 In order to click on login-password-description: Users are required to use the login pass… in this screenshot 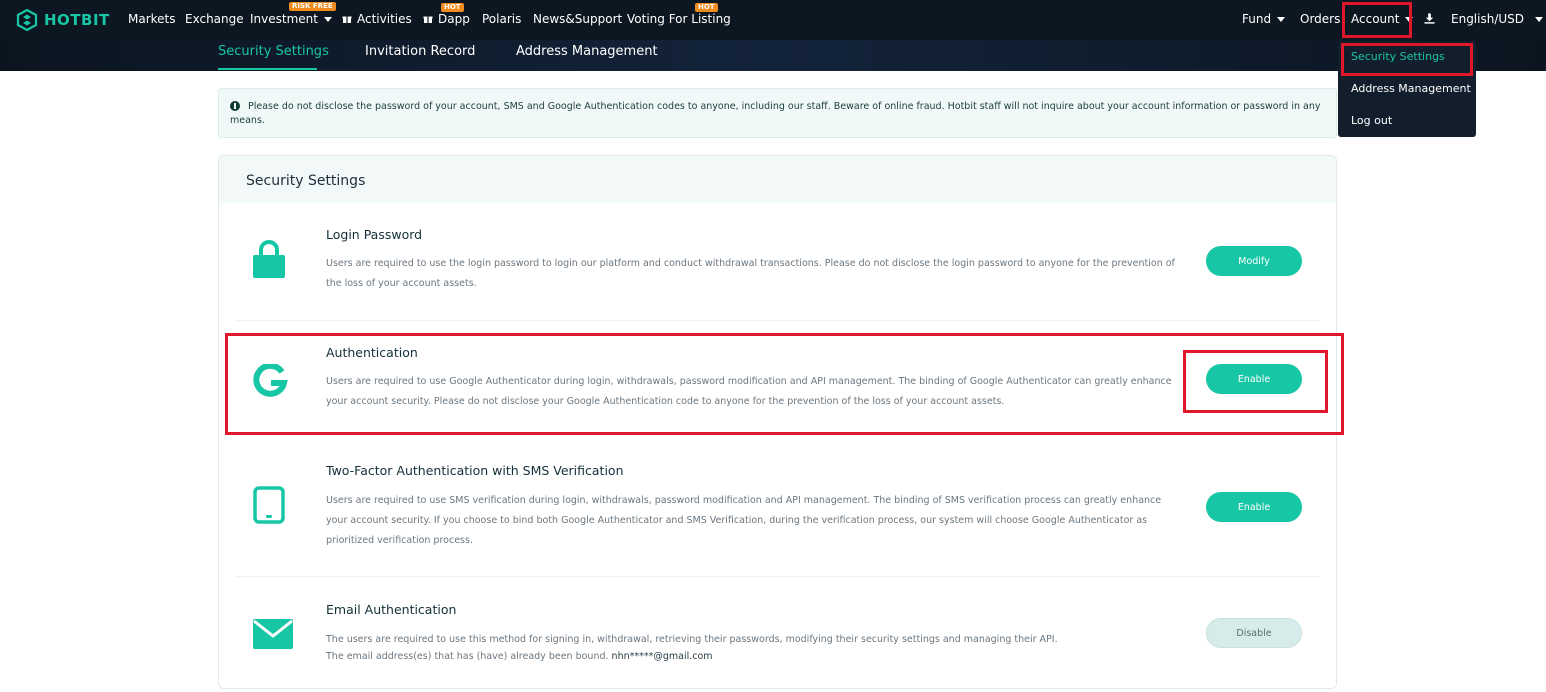, I will do `click(750, 273)`.